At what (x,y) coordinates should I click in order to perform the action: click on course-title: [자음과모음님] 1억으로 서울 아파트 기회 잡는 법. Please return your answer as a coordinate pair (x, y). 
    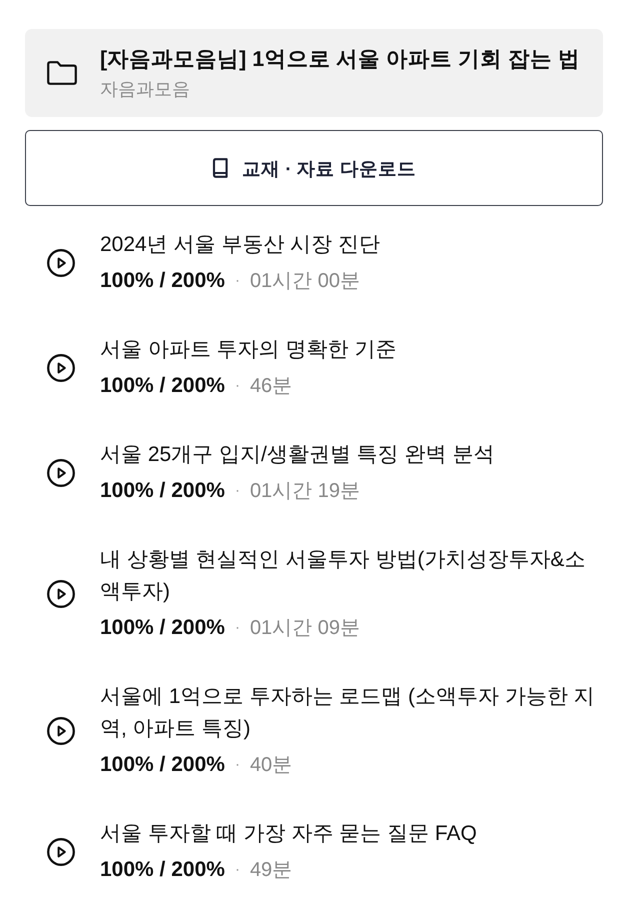
    Looking at the image, I should click on (340, 59).